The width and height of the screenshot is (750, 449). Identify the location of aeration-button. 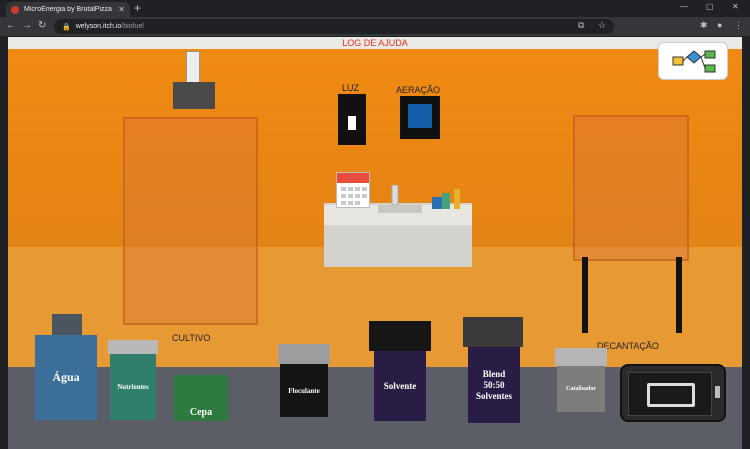
(420, 117).